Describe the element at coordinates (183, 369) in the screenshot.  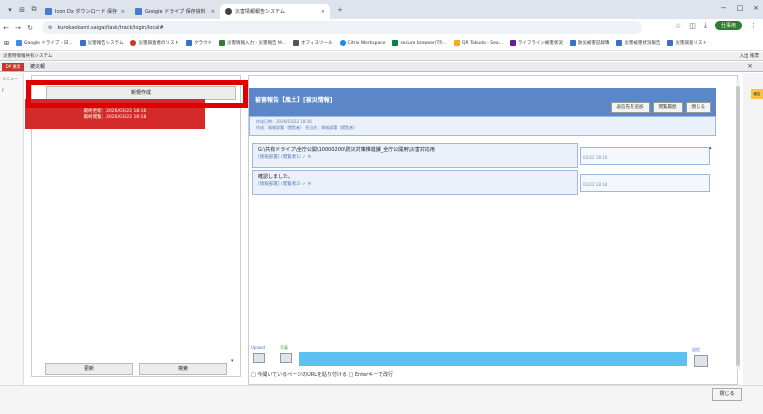
I see `search-button: 検索` at that location.